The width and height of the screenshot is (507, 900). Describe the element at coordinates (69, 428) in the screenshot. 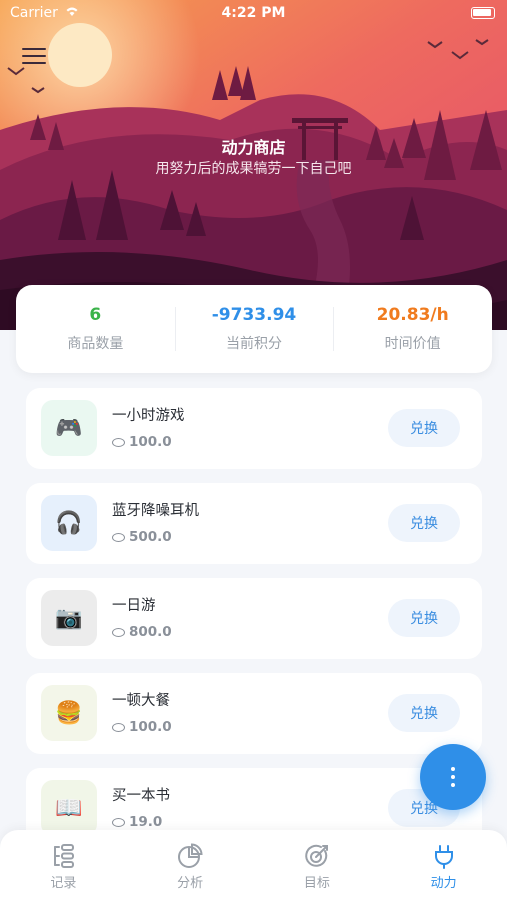

I see `game-controller-icon: 🎮` at that location.